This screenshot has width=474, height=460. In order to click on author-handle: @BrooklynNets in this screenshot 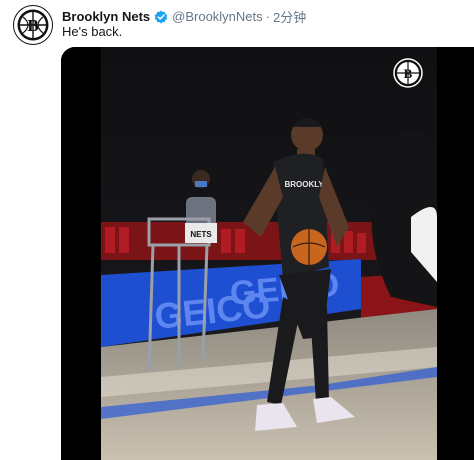, I will do `click(217, 16)`.